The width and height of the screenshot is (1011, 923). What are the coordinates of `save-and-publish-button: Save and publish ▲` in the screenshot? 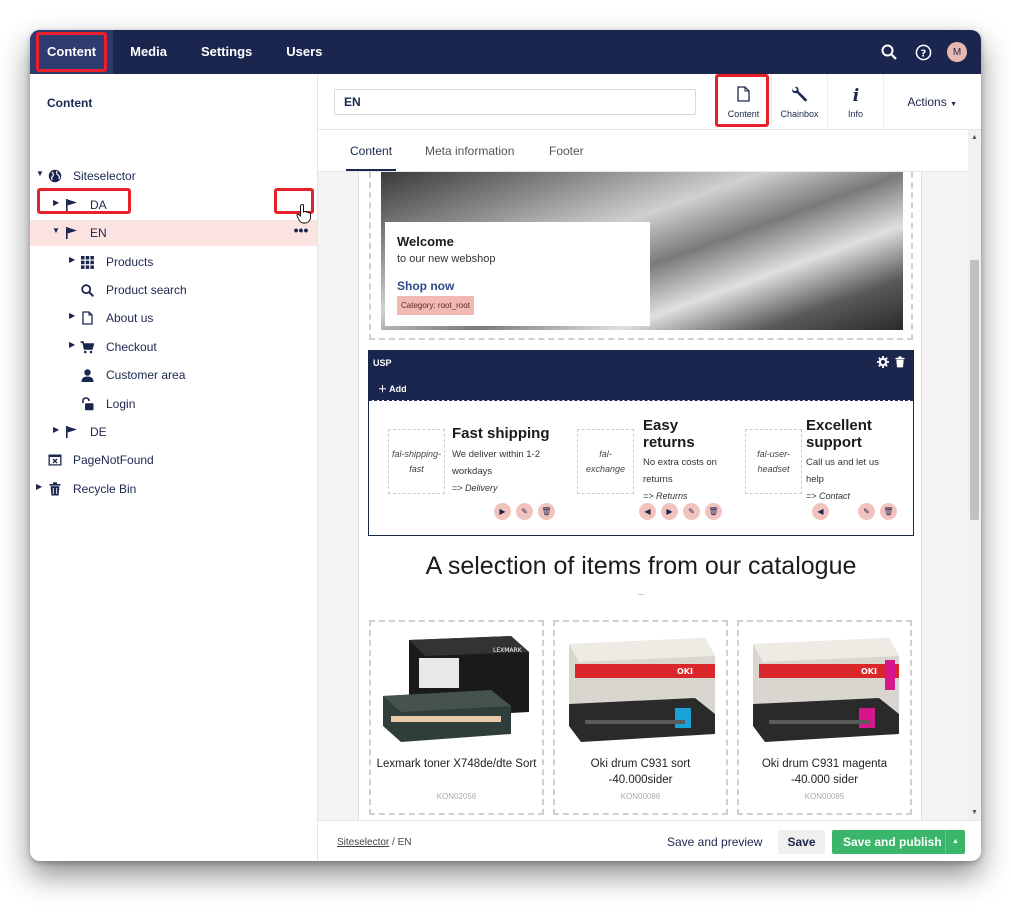 It's located at (898, 842).